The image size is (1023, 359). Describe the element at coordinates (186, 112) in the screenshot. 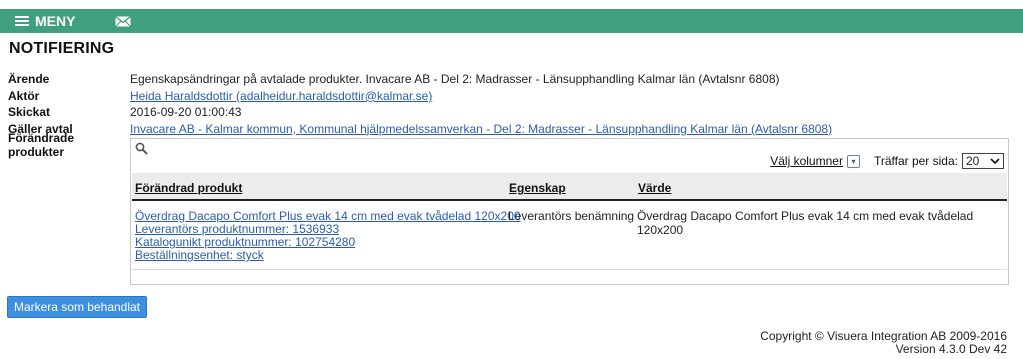

I see `skickat-value: 2016-09-20 01:00:43` at that location.